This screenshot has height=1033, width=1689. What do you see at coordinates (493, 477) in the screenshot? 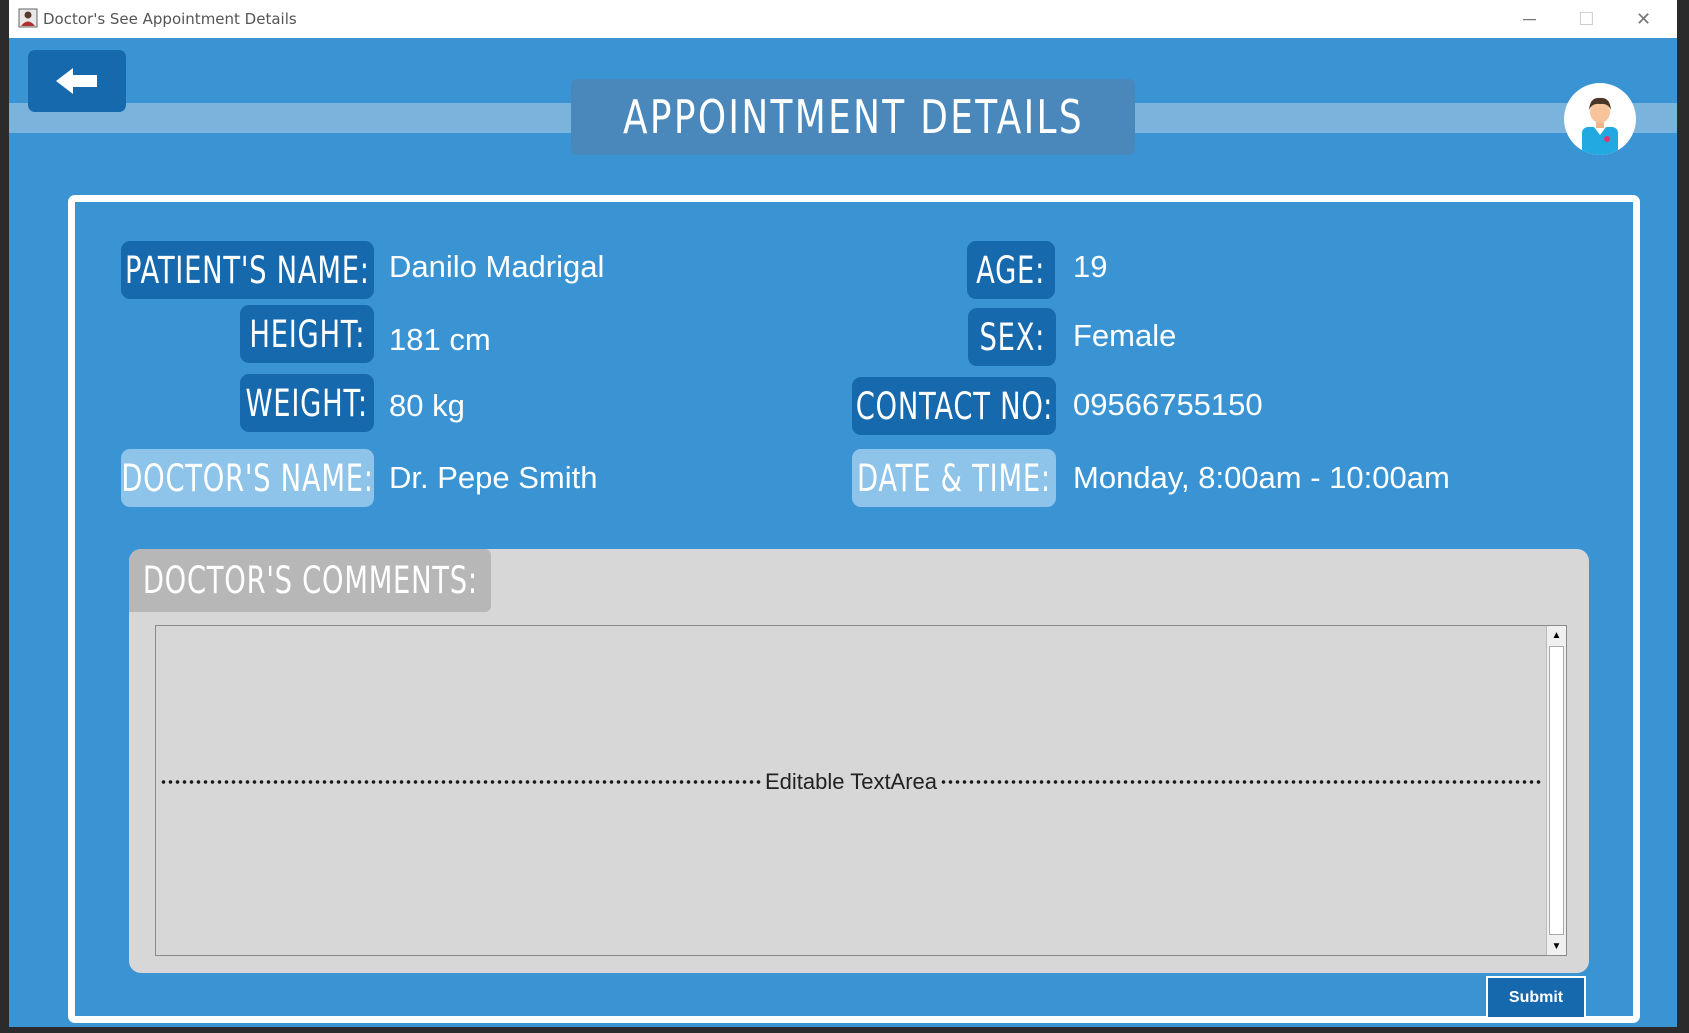
I see `doctor-name-value: Dr. Pepe Smith` at bounding box center [493, 477].